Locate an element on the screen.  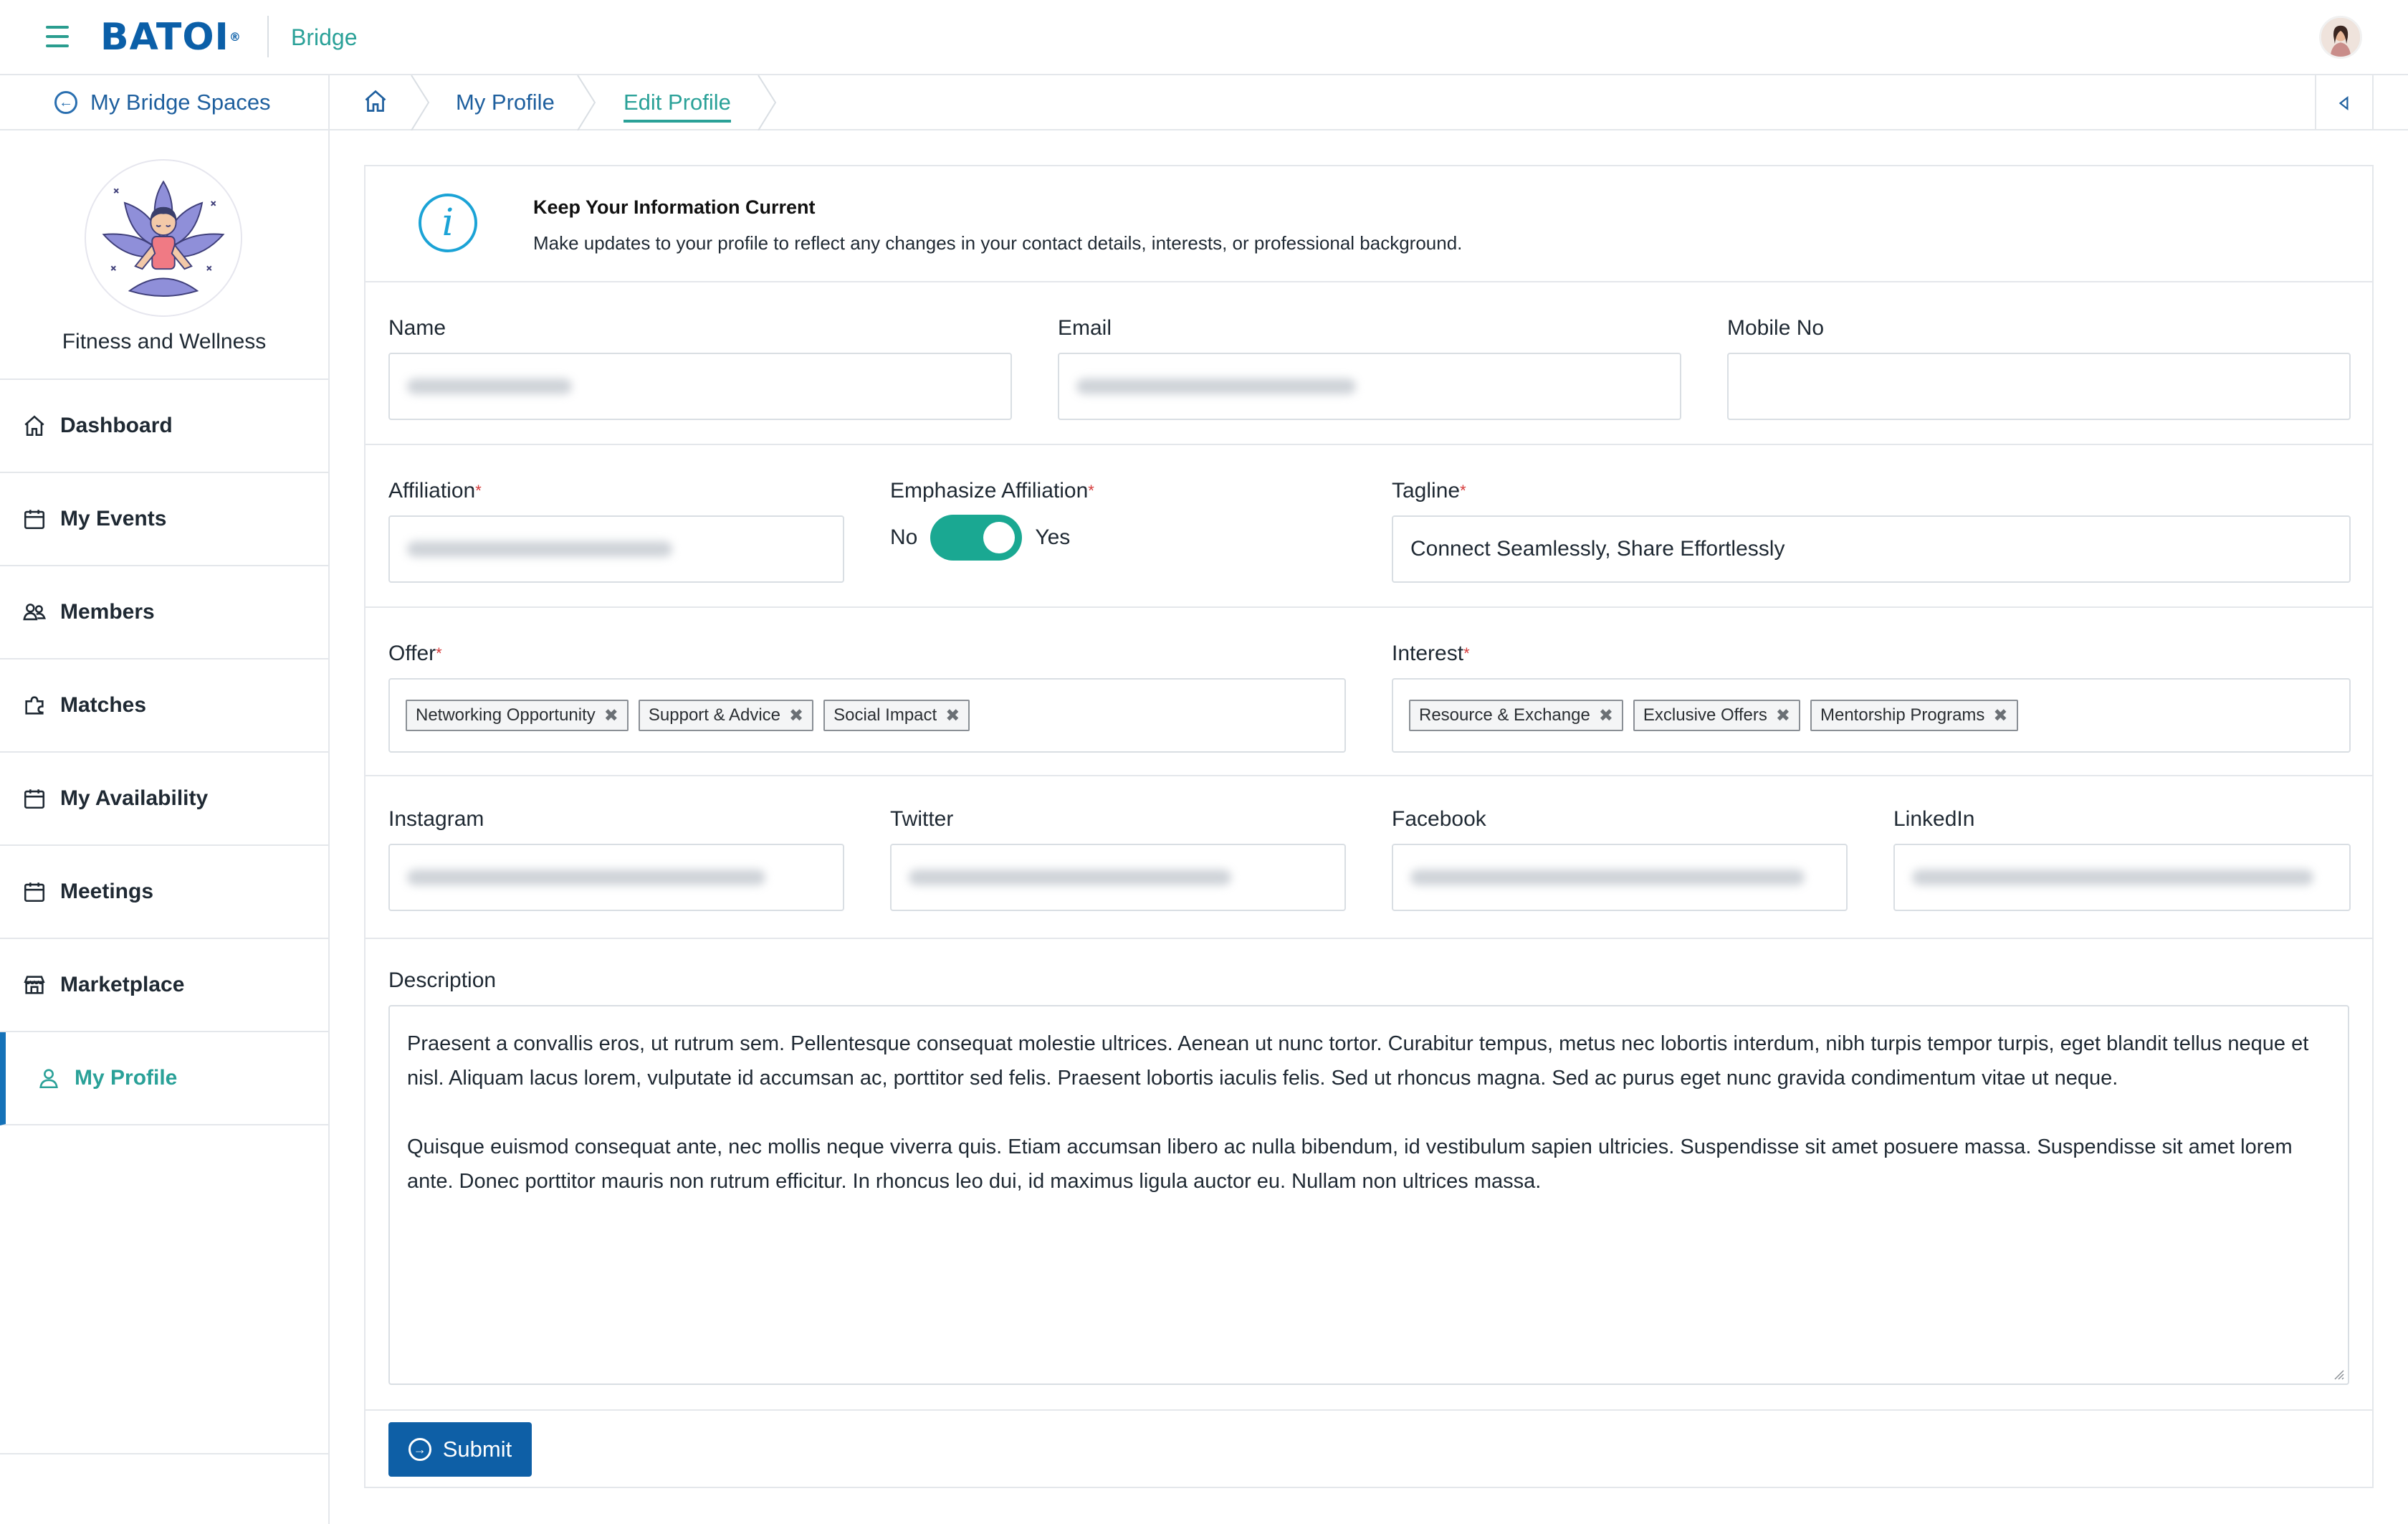
sidebar-item-label: My Profile is located at coordinates (126, 1078).